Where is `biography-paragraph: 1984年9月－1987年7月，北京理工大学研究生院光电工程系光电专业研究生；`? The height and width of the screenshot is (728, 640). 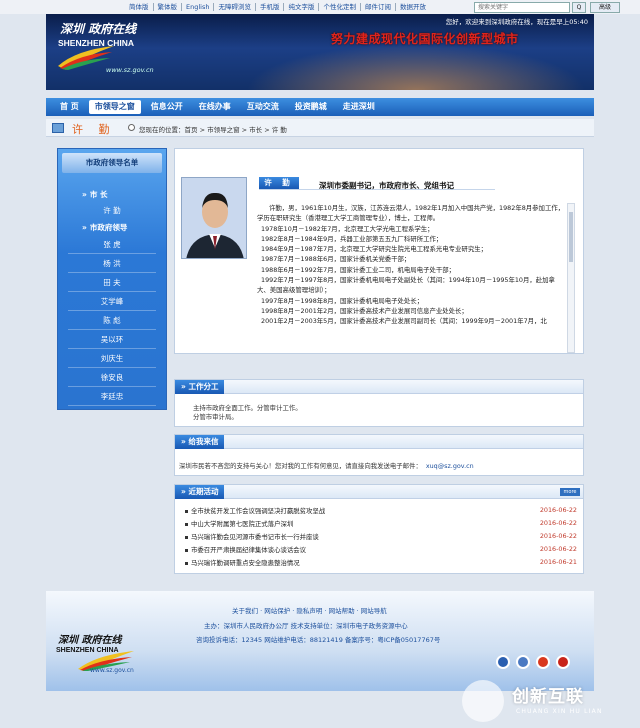
biography-paragraph: 1984年9月－1987年7月，北京理工大学研究生院光电工程系光电专业研究生； is located at coordinates (374, 249).